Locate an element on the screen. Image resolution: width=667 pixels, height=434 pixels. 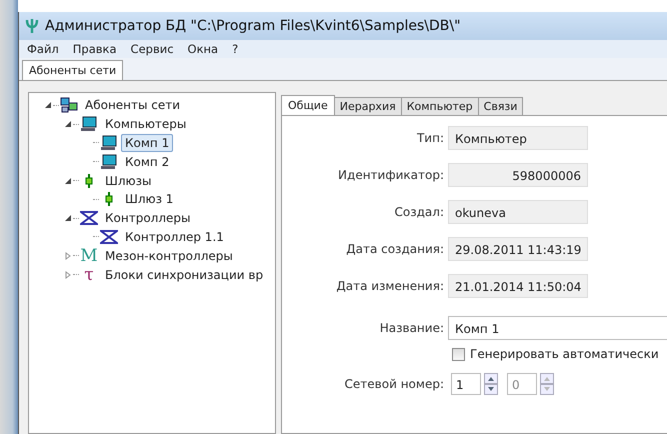
menu-item: Файл is located at coordinates (43, 49).